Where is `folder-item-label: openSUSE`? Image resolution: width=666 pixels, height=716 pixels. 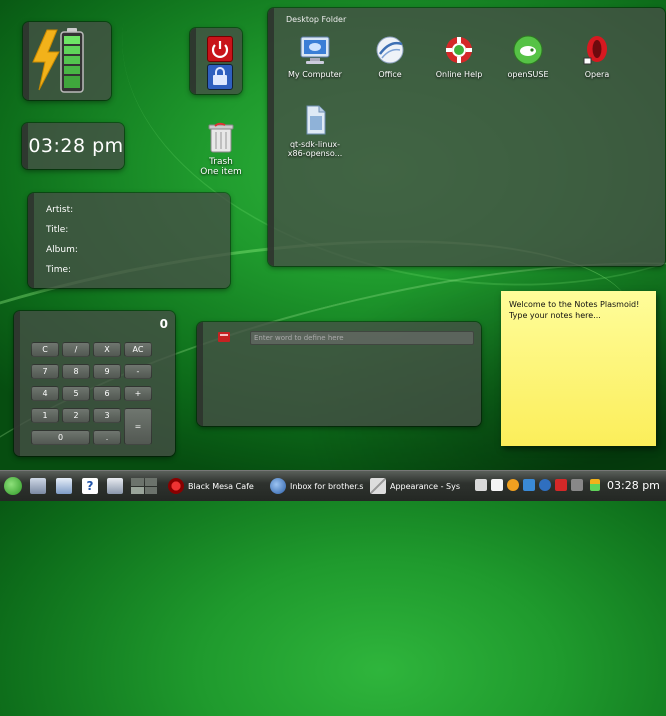
folder-item-label: openSUSE is located at coordinates (528, 74).